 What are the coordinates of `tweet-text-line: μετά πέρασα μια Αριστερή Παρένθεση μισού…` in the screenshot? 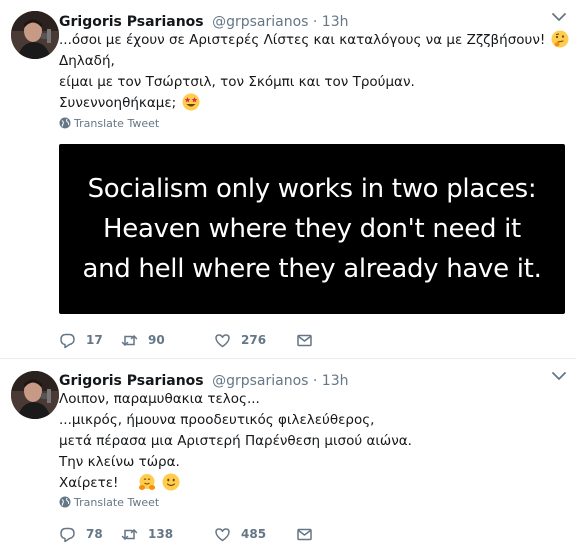 It's located at (235, 441).